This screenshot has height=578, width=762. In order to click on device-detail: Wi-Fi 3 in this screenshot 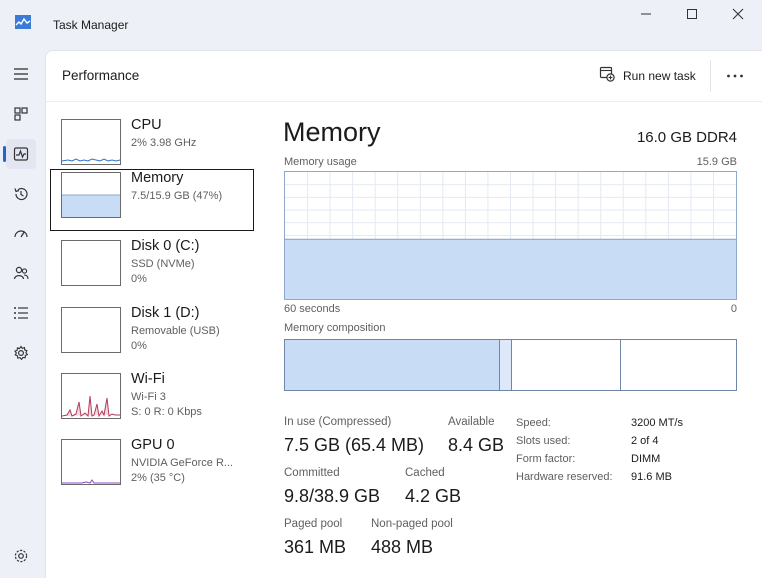, I will do `click(148, 397)`.